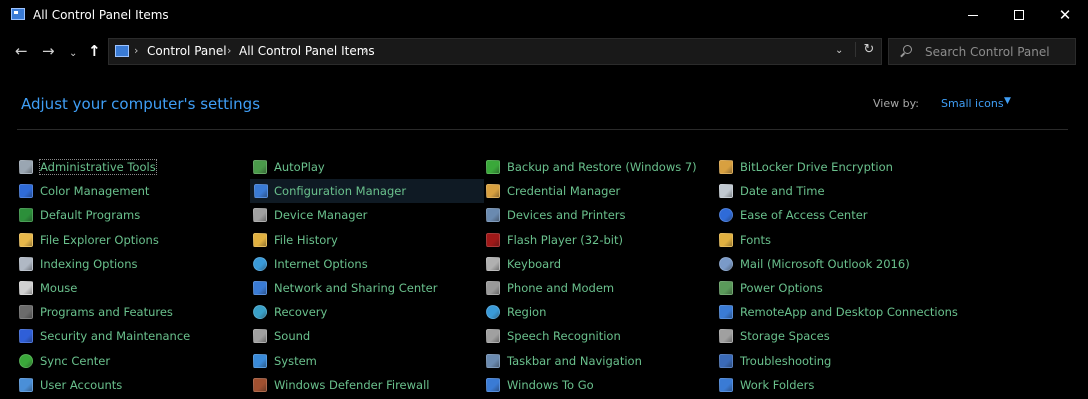 The image size is (1088, 399). What do you see at coordinates (493, 336) in the screenshot?
I see `microphone-icon` at bounding box center [493, 336].